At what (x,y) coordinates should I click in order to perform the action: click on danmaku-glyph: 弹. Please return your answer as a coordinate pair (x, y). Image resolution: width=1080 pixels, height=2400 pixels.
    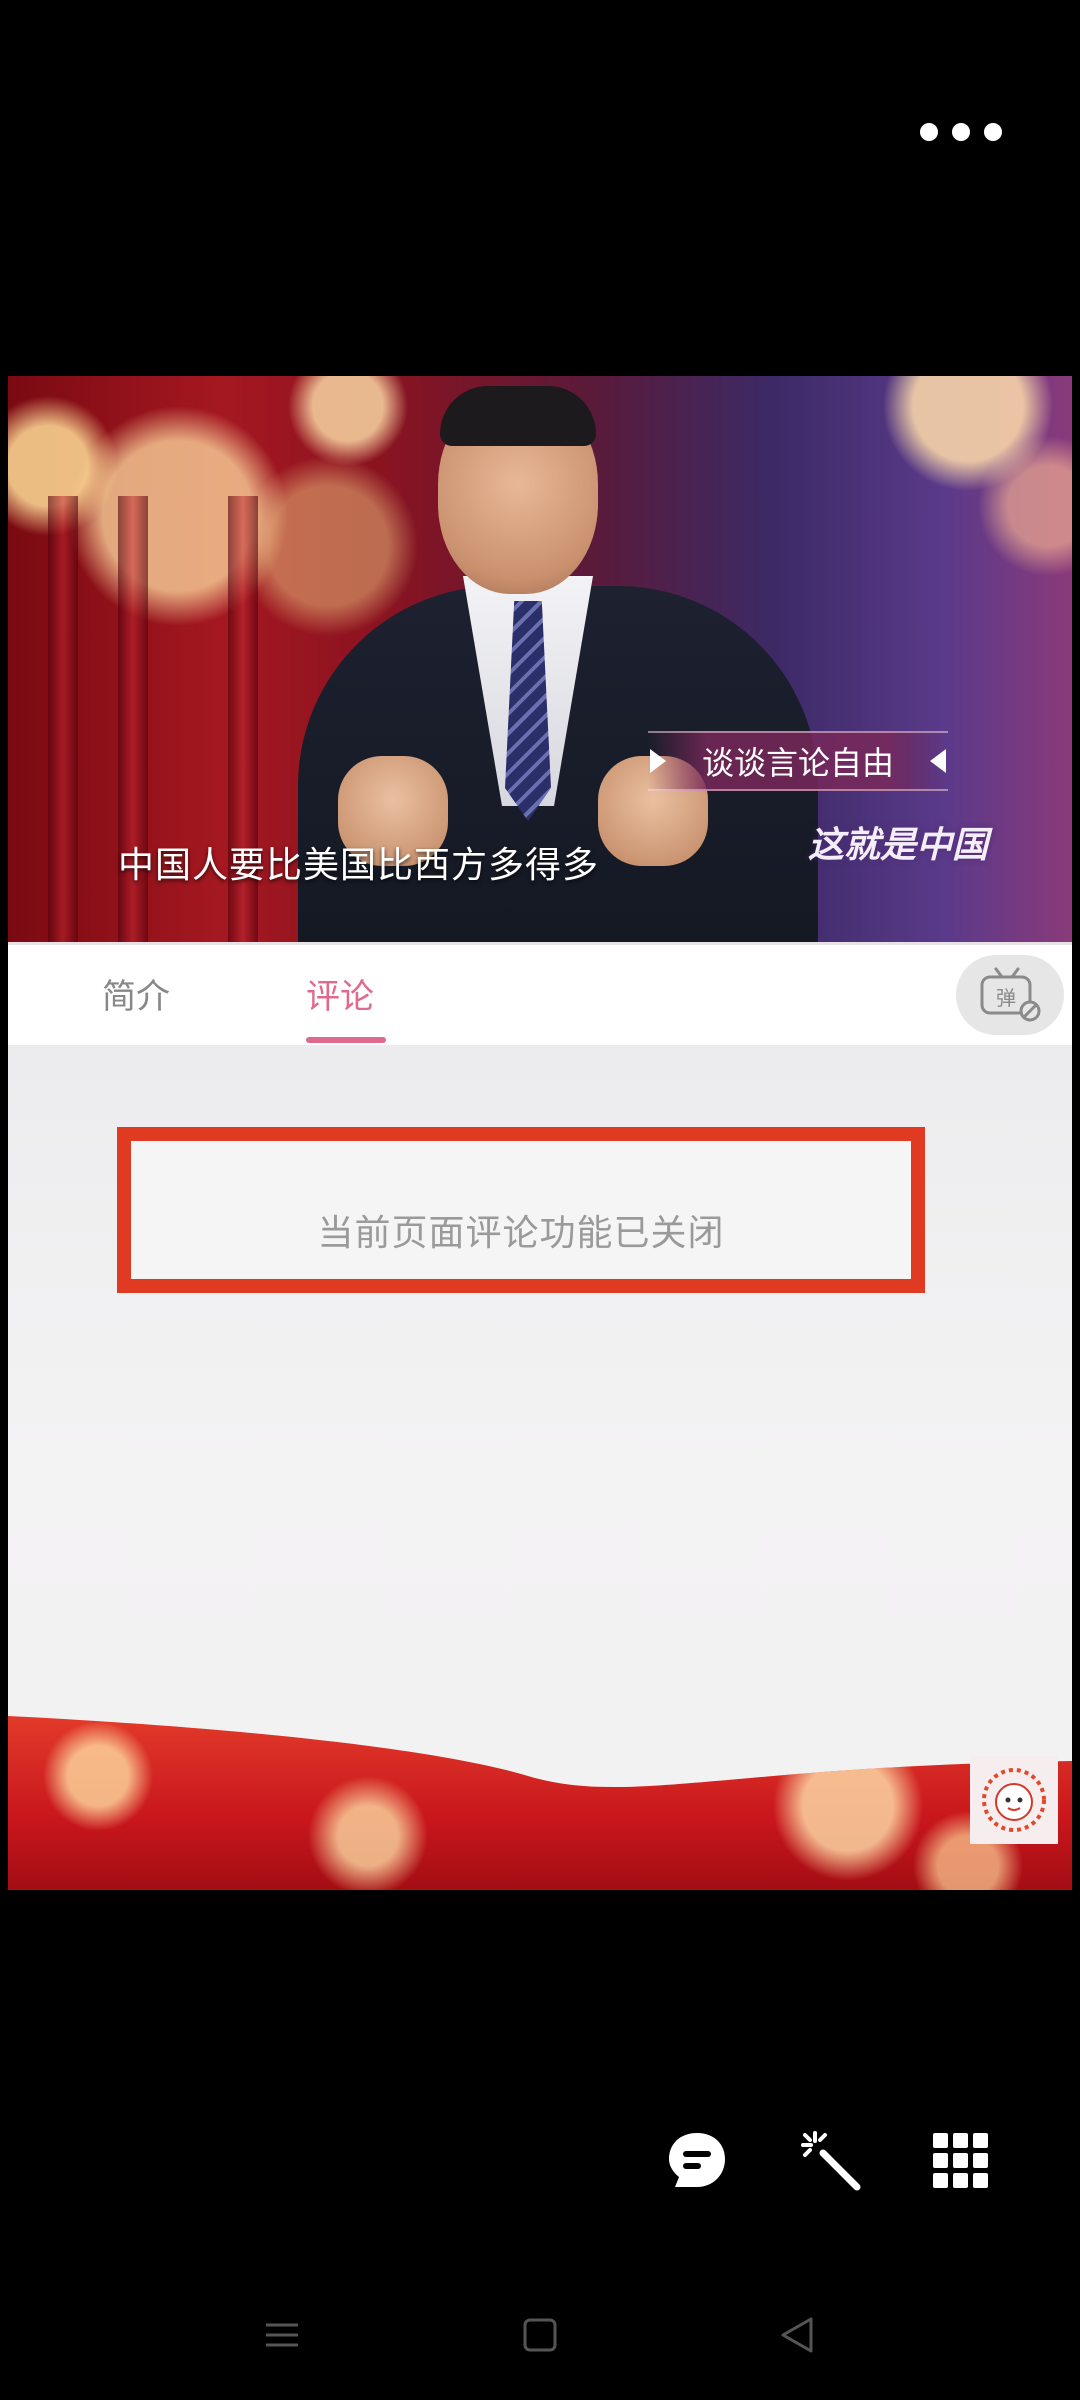
    Looking at the image, I should click on (1010, 994).